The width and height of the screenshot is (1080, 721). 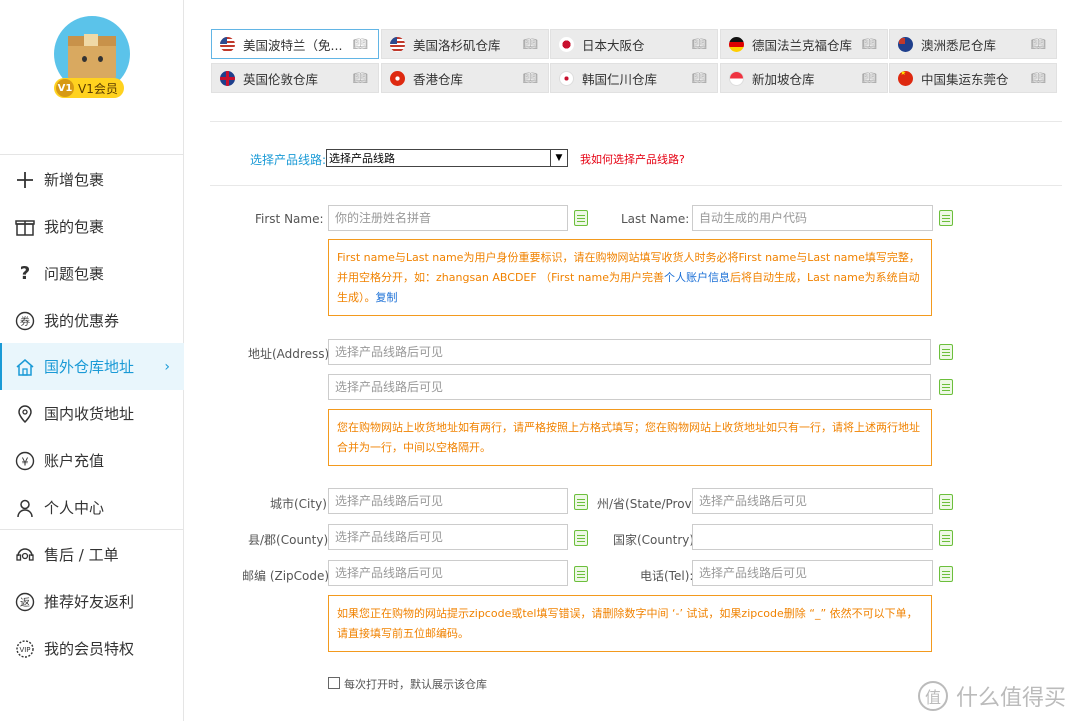 What do you see at coordinates (932, 696) in the screenshot?
I see `watermark-logo-icon: 值` at bounding box center [932, 696].